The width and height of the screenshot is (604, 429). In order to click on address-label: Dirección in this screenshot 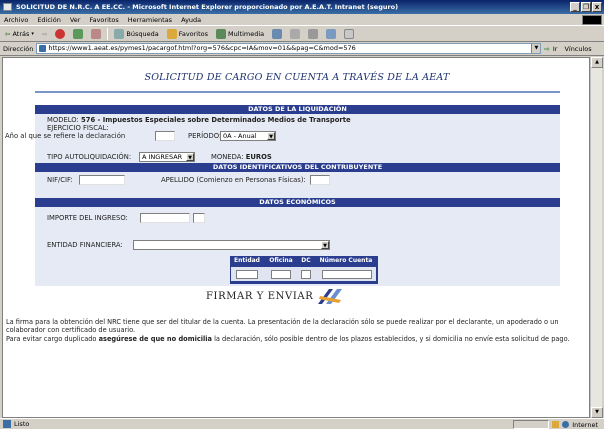, I will do `click(18, 48)`.